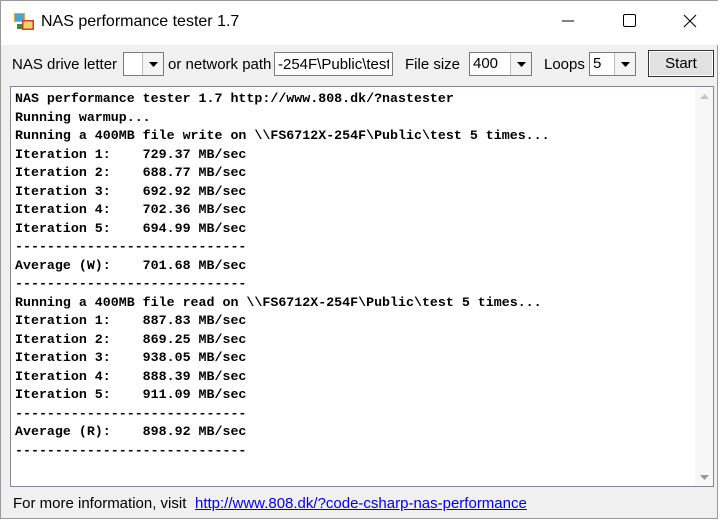  I want to click on output-log-line: Iteration 2: 869.25 MB/sec, so click(131, 339).